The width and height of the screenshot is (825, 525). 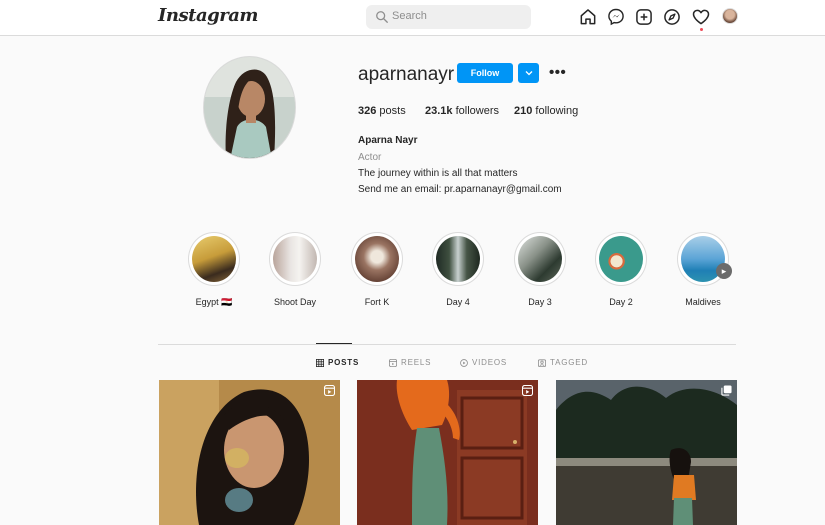 What do you see at coordinates (616, 17) in the screenshot?
I see `messenger-icon` at bounding box center [616, 17].